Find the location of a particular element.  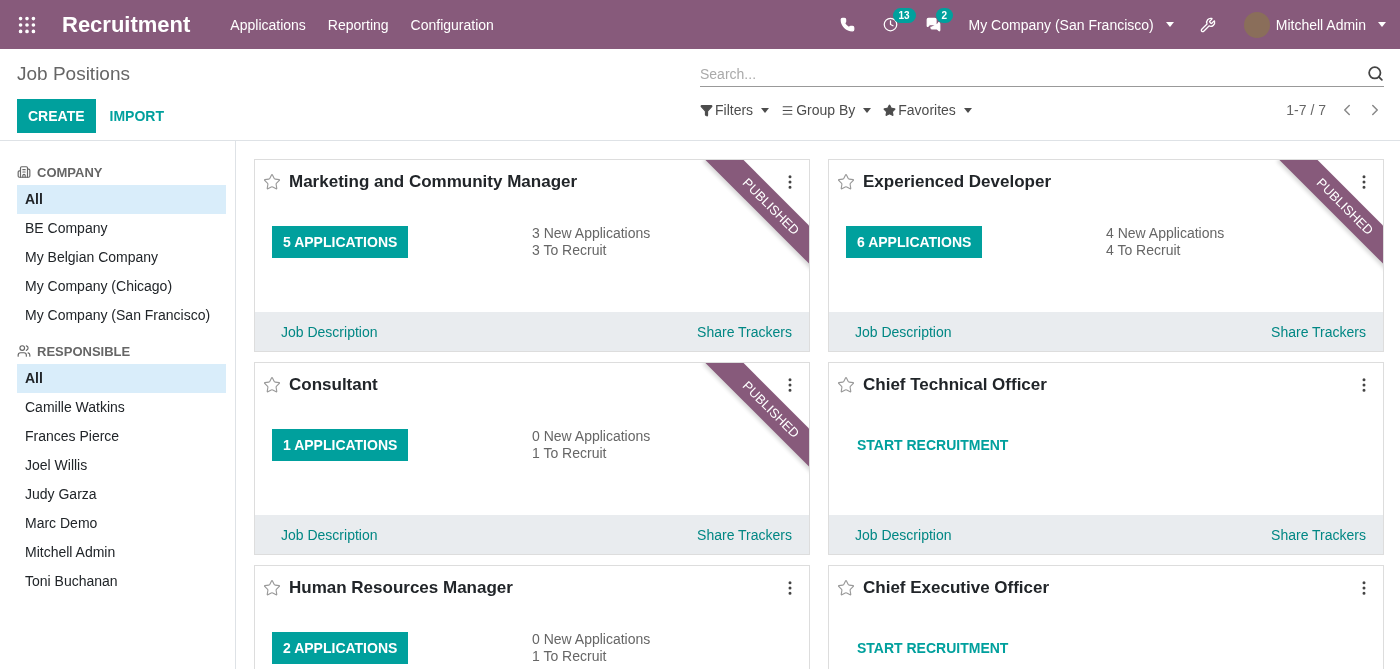

sidebar-item: My Company (Chicago) is located at coordinates (121, 286).